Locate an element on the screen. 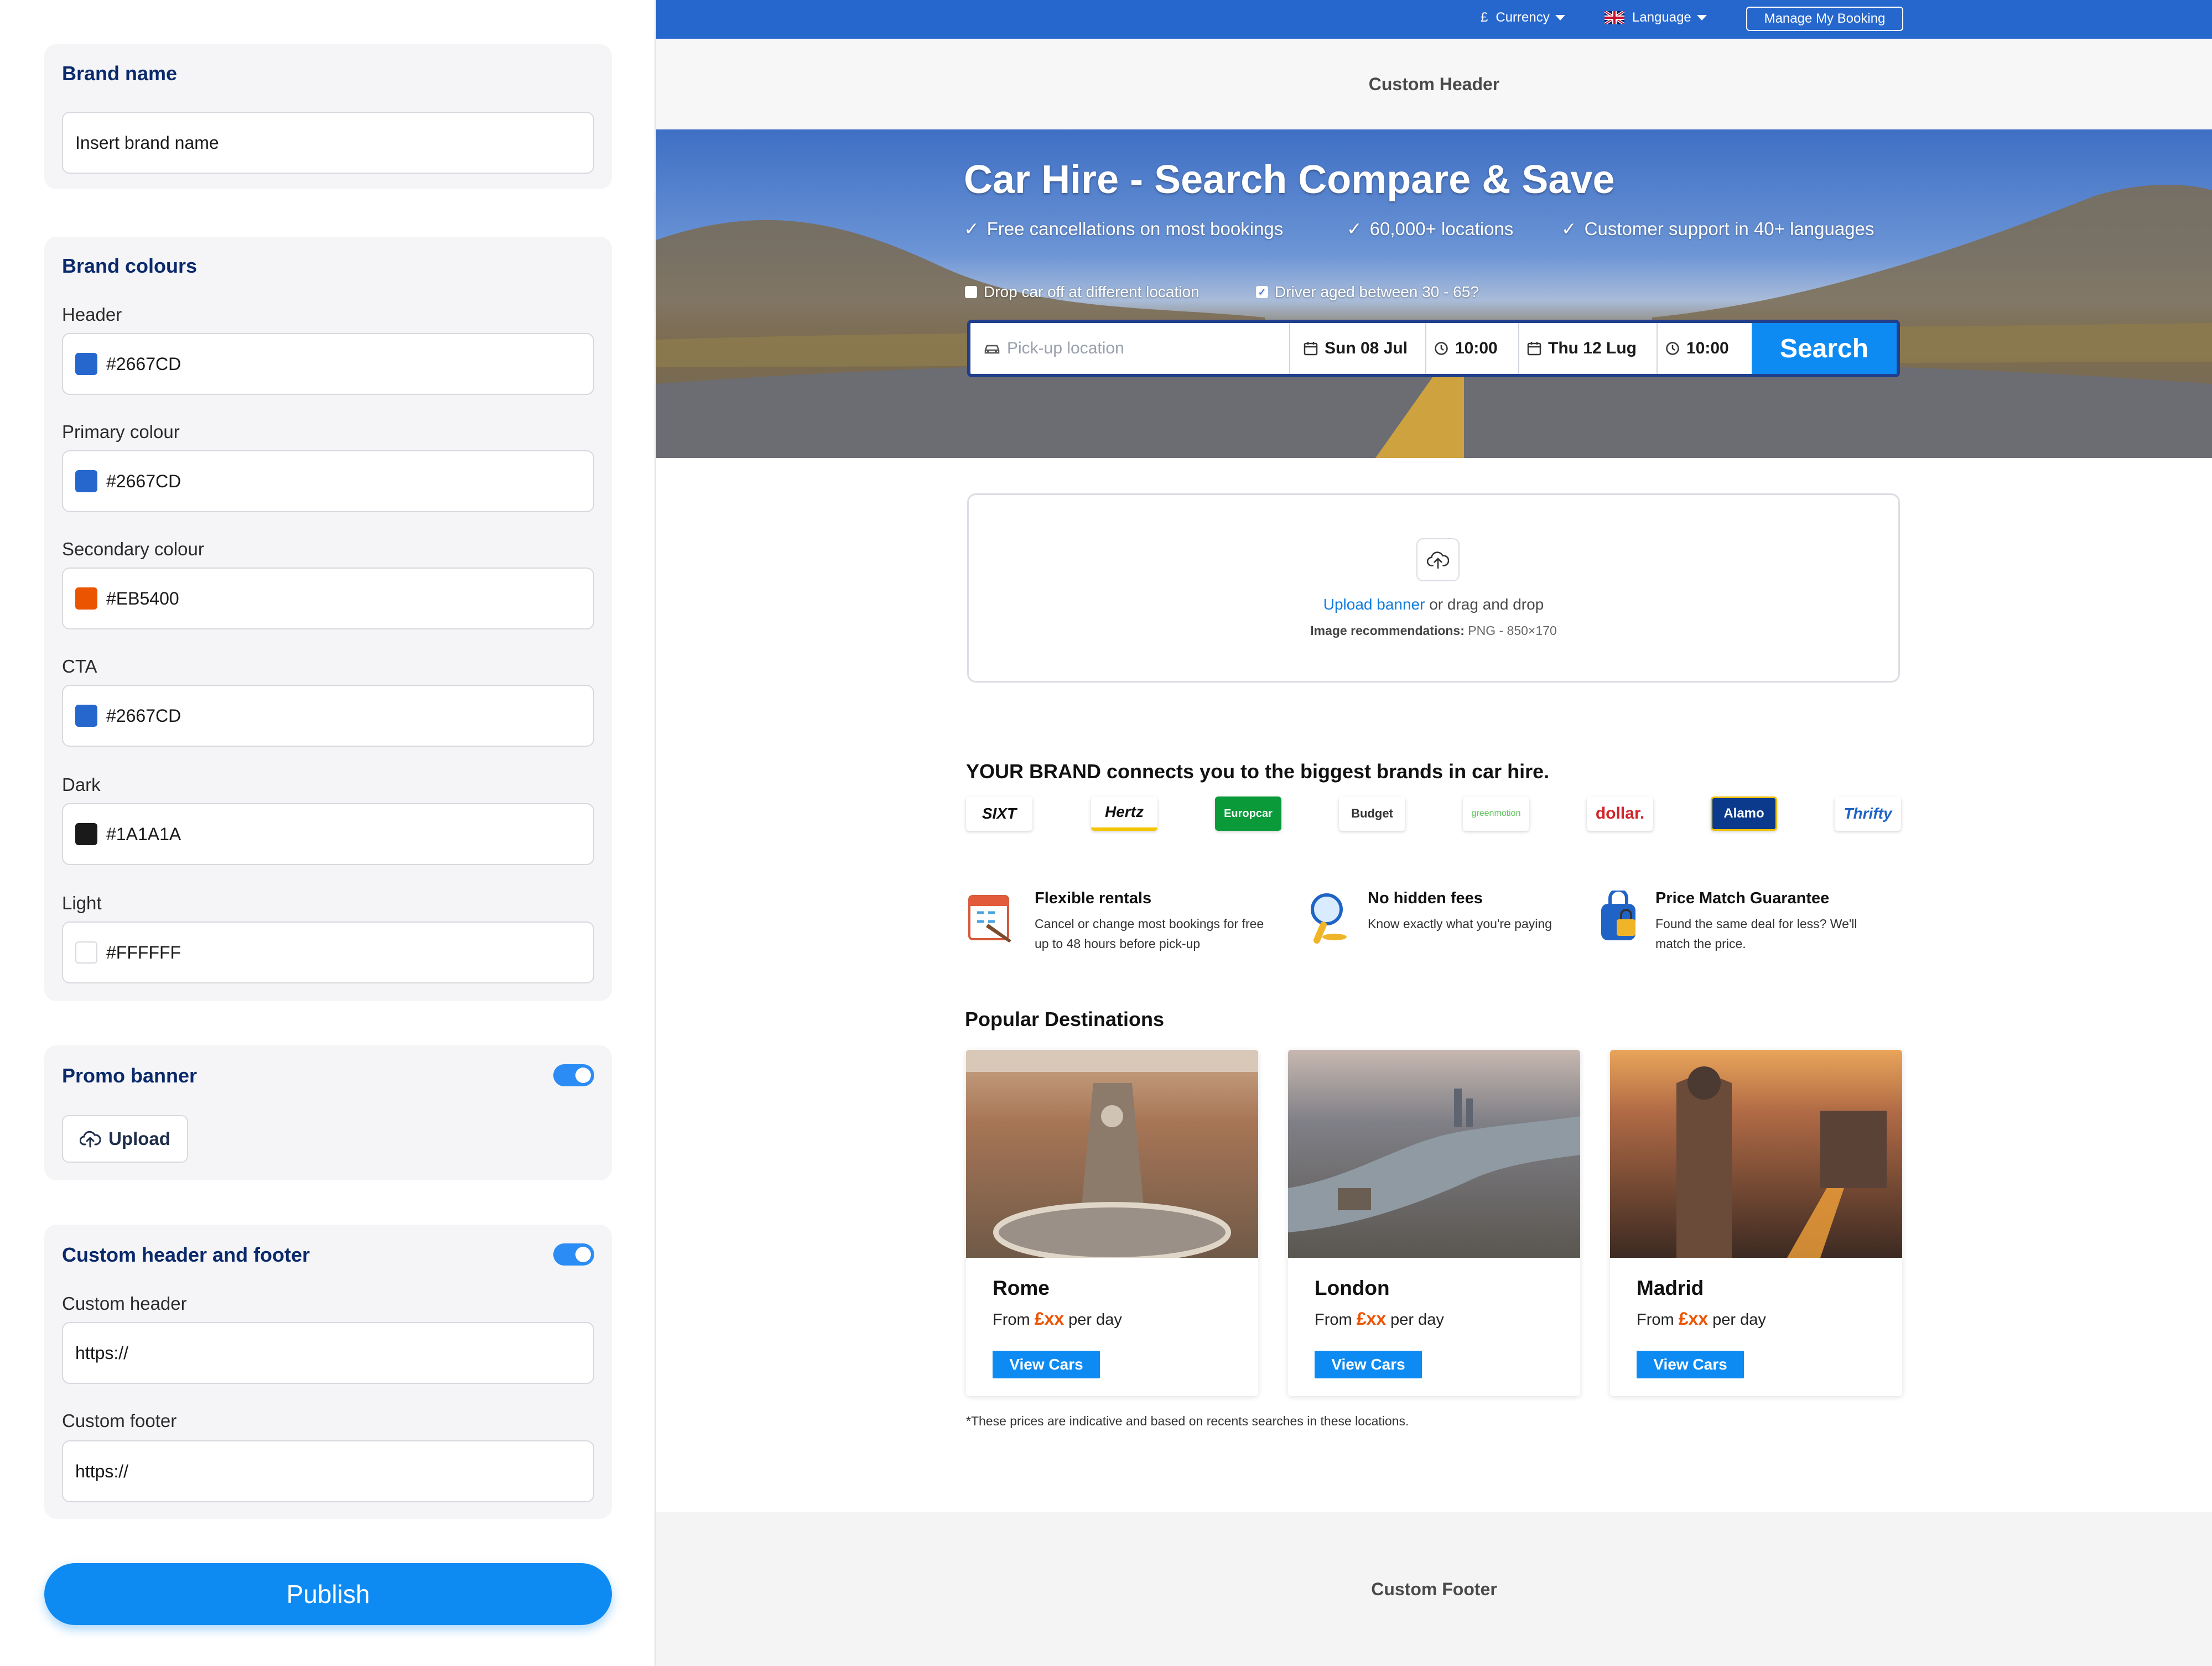  drag-drop-text: or drag and drop is located at coordinates (1484, 604).